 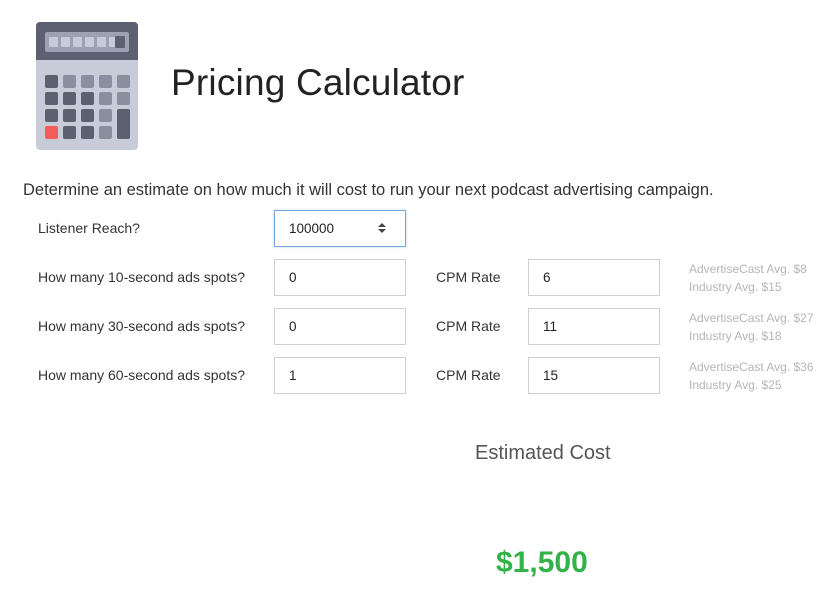 What do you see at coordinates (735, 336) in the screenshot?
I see `industry-avg-text: Industry Avg. $18` at bounding box center [735, 336].